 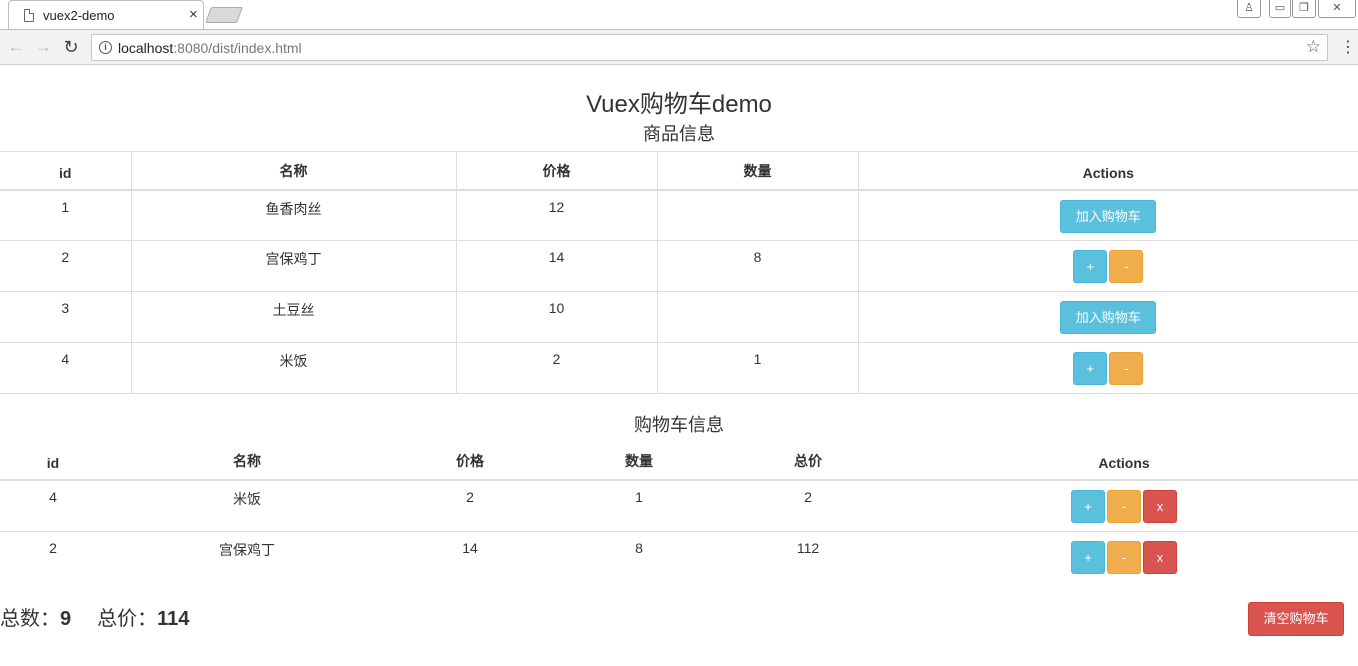 What do you see at coordinates (556, 368) in the screenshot?
I see `product-price: 2` at bounding box center [556, 368].